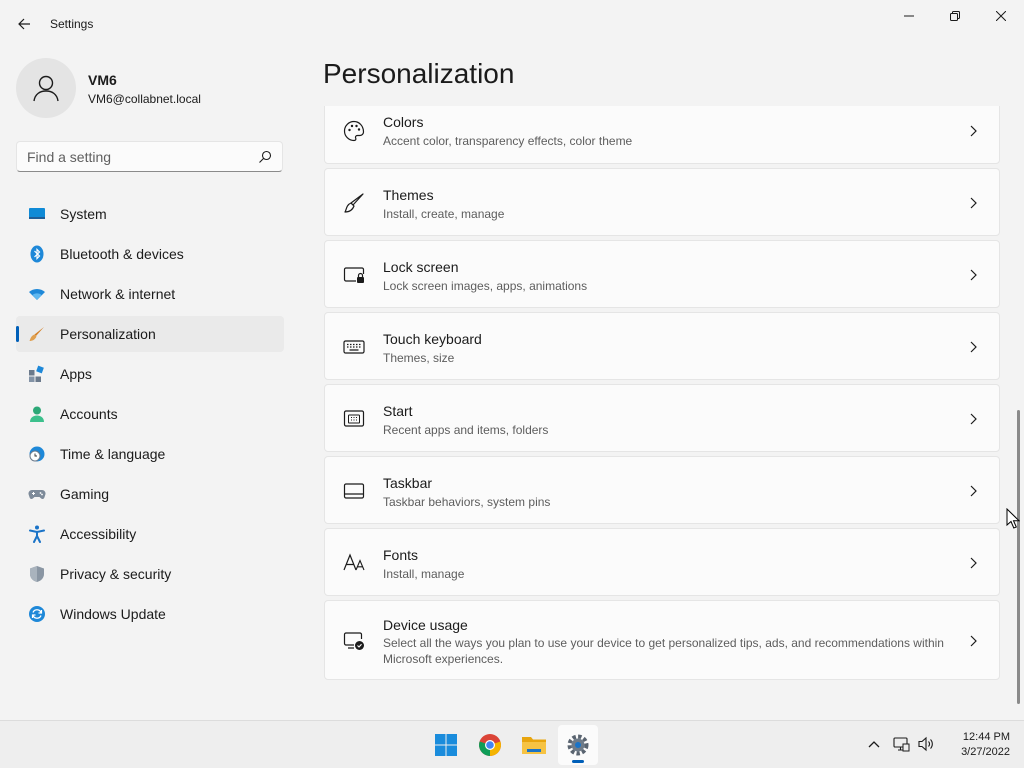 This screenshot has width=1024, height=768. What do you see at coordinates (467, 502) in the screenshot?
I see `card-subtitle: Taskbar behaviors, system pins` at bounding box center [467, 502].